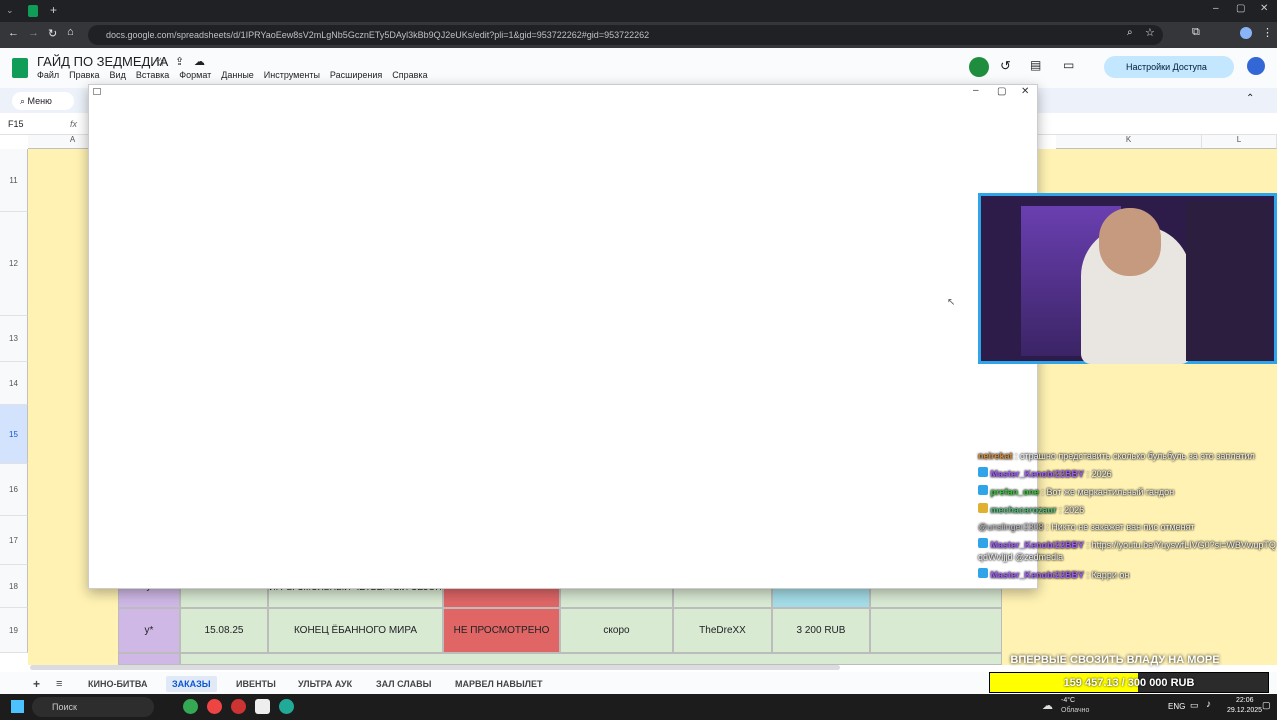 Image resolution: width=1277 pixels, height=720 pixels. Describe the element at coordinates (16, 124) in the screenshot. I see `name-box: F15` at that location.